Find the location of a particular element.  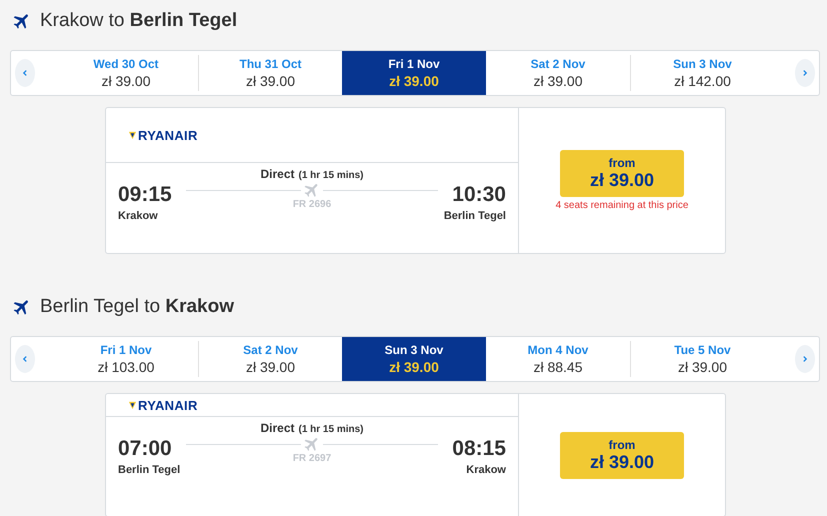

departure-city: Krakow is located at coordinates (138, 216).